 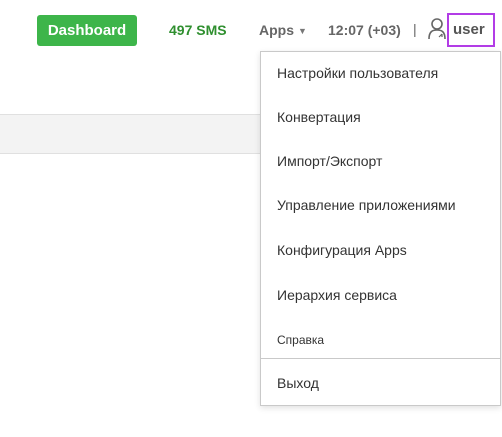 What do you see at coordinates (380, 340) in the screenshot?
I see `menu-item-help: Справка` at bounding box center [380, 340].